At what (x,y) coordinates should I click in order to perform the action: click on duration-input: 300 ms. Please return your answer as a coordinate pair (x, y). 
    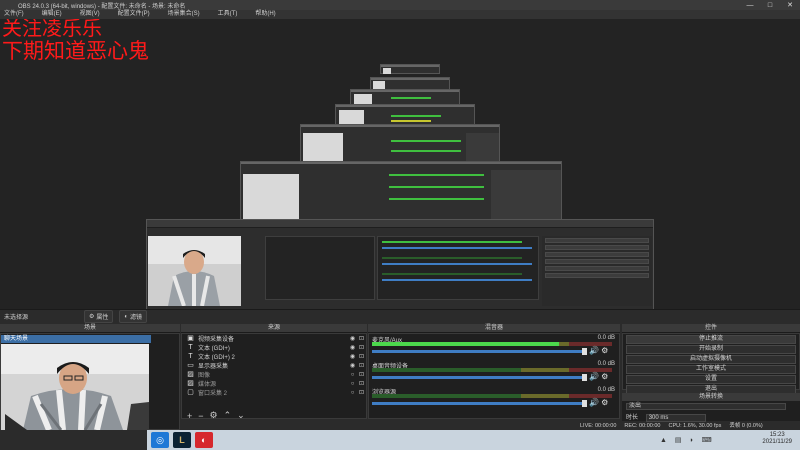
    Looking at the image, I should click on (675, 418).